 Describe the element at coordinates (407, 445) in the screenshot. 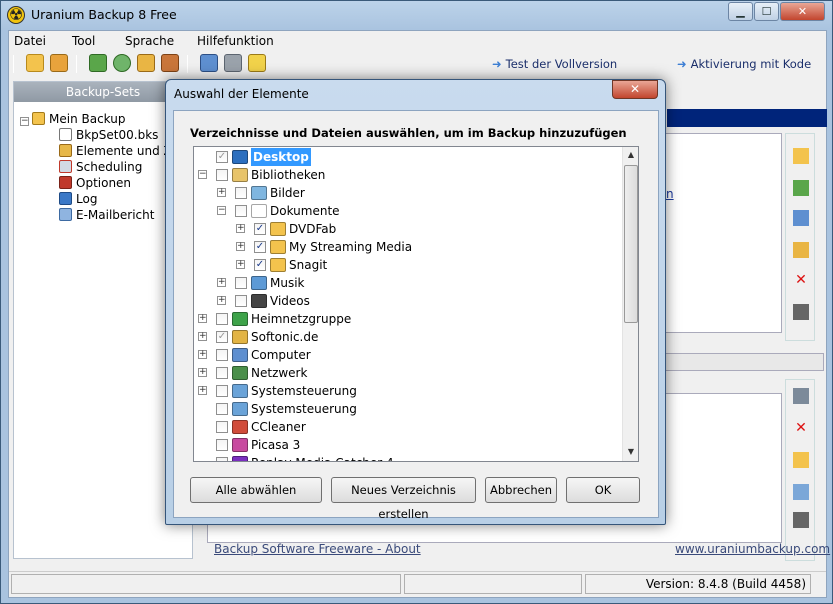

I see `tree-row: Picasa 3` at that location.